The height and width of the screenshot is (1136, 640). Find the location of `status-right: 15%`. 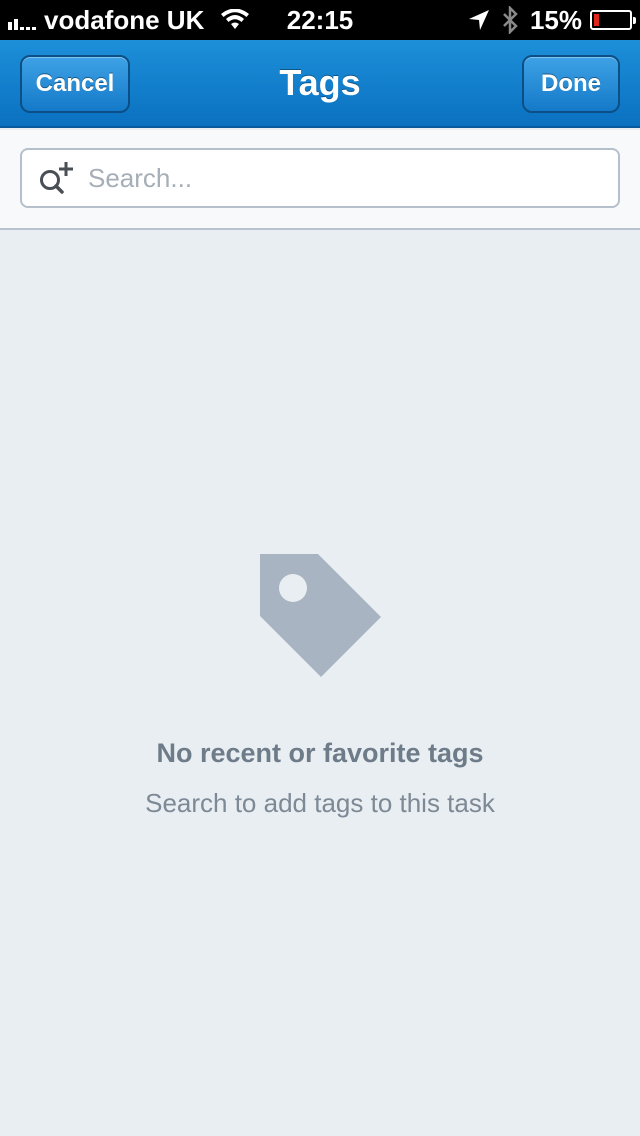

status-right: 15% is located at coordinates (552, 20).